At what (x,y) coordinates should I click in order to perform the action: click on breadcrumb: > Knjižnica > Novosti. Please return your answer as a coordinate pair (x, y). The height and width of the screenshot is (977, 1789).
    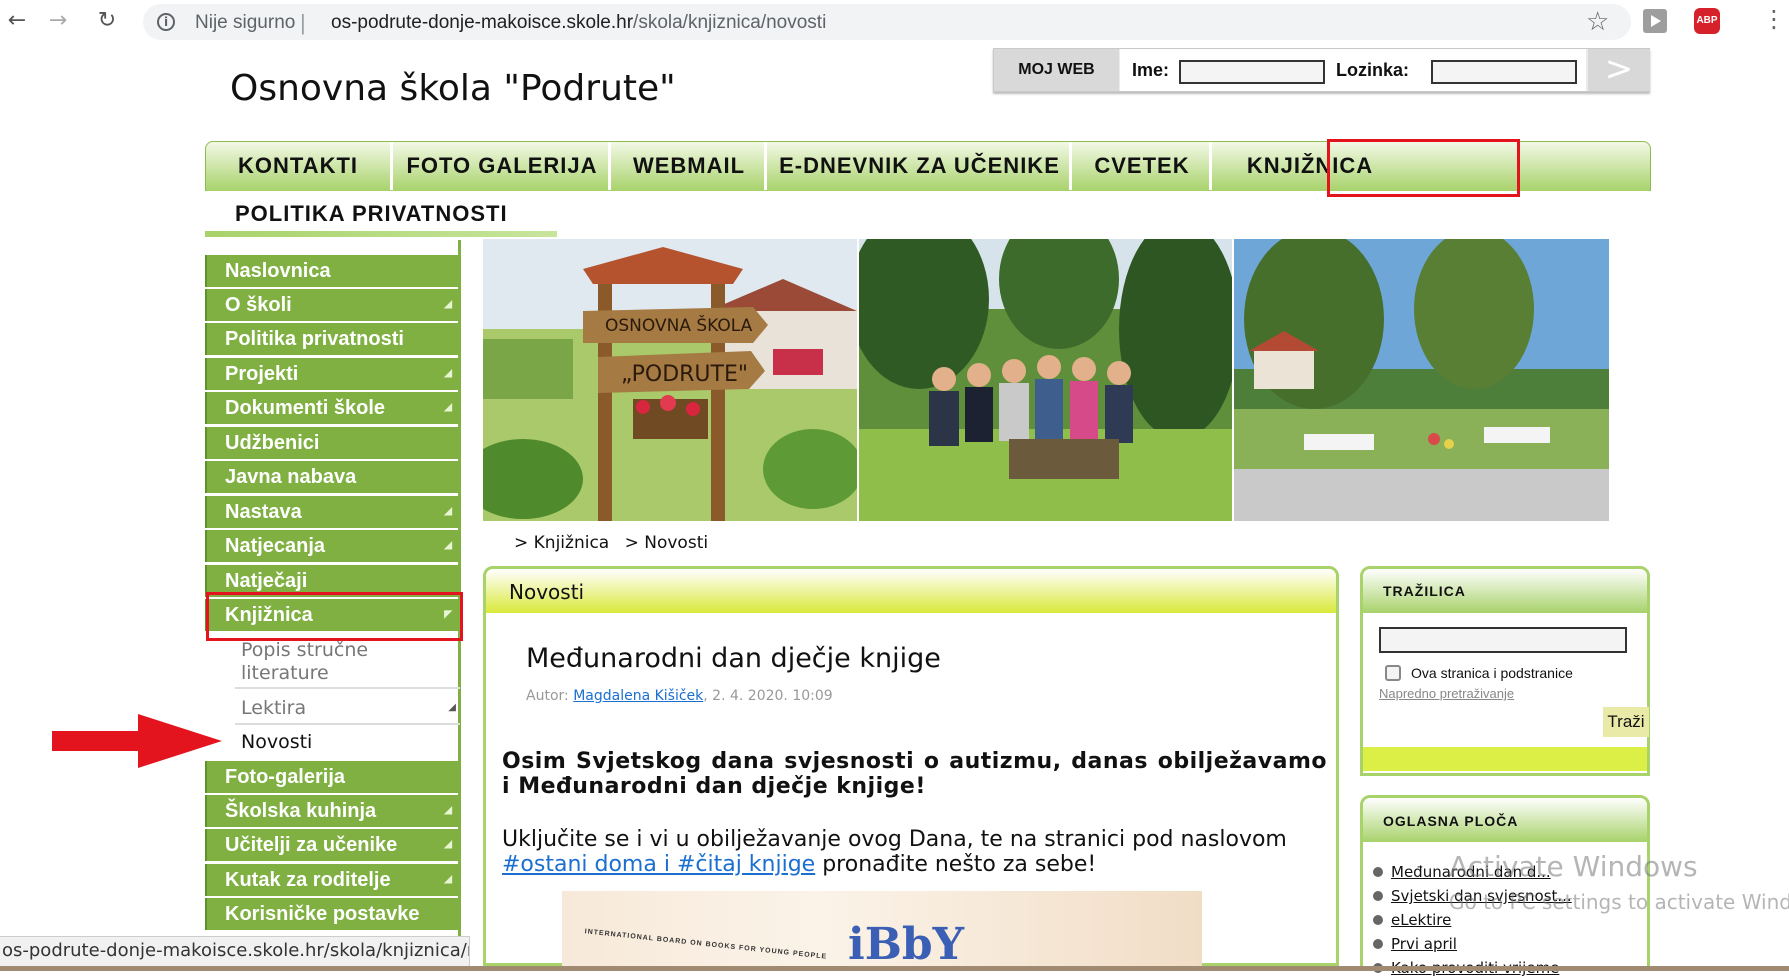
    Looking at the image, I should click on (611, 543).